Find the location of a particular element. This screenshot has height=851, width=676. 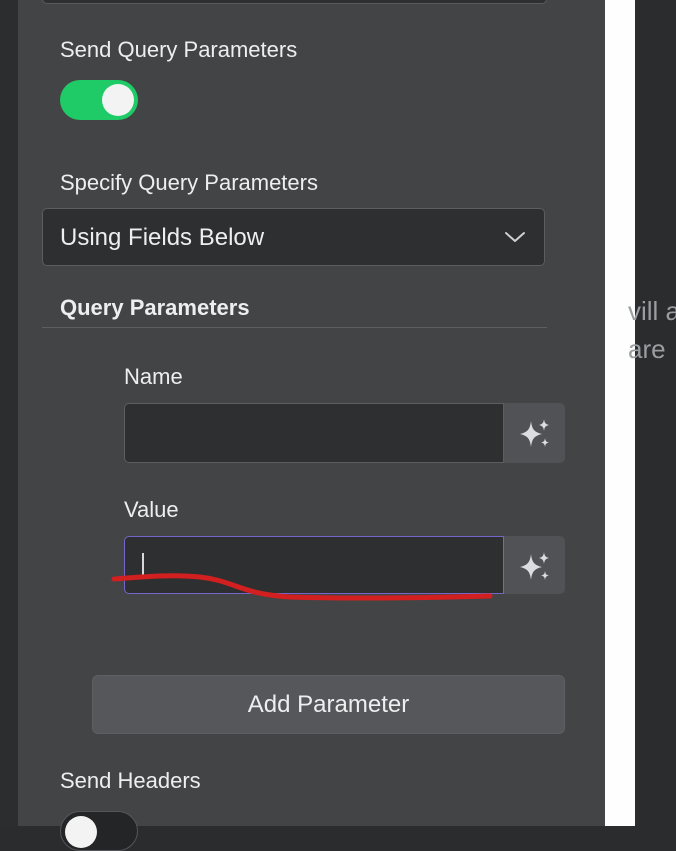

value-field-group is located at coordinates (344, 565).